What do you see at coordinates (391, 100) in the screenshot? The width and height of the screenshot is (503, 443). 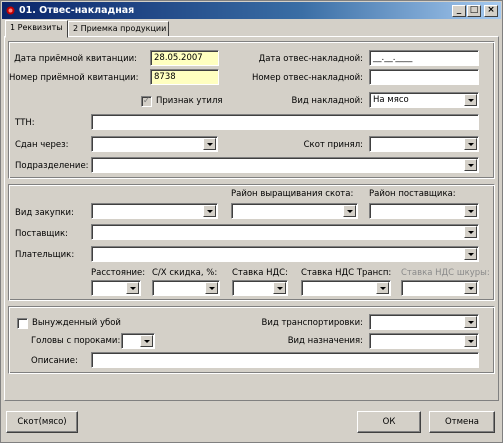 I see `invoice-type-value: На мясо` at bounding box center [391, 100].